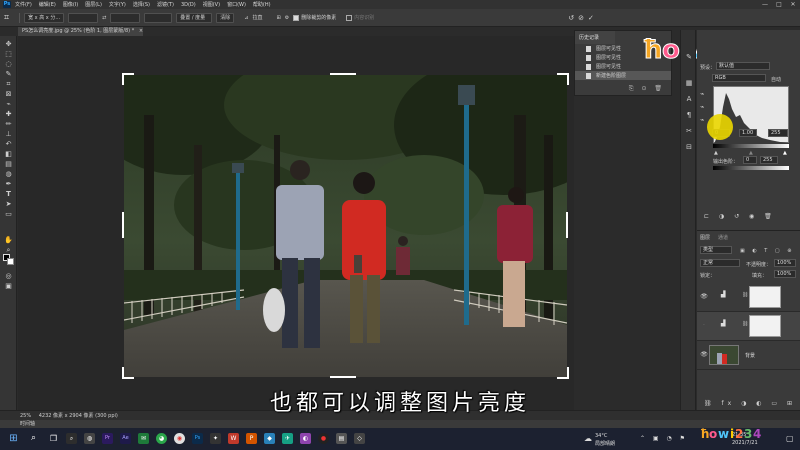 This screenshot has height=450, width=800. I want to click on crop-handle-bottom-right, so click(563, 373).